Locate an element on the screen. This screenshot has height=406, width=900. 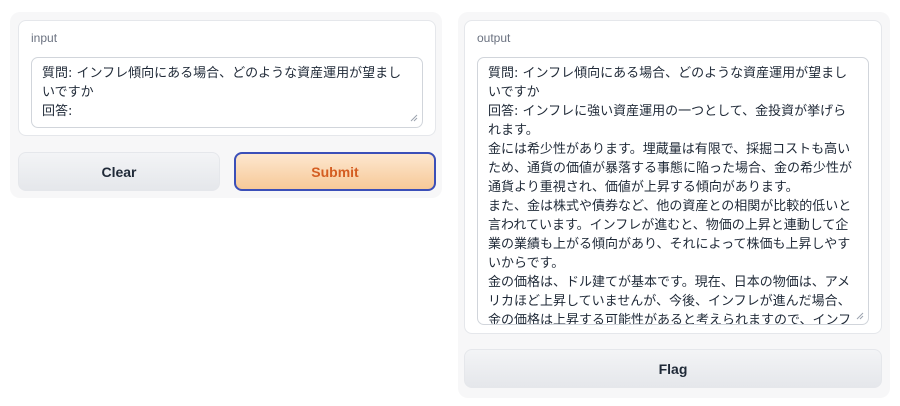
flag-button: Flag is located at coordinates (673, 368).